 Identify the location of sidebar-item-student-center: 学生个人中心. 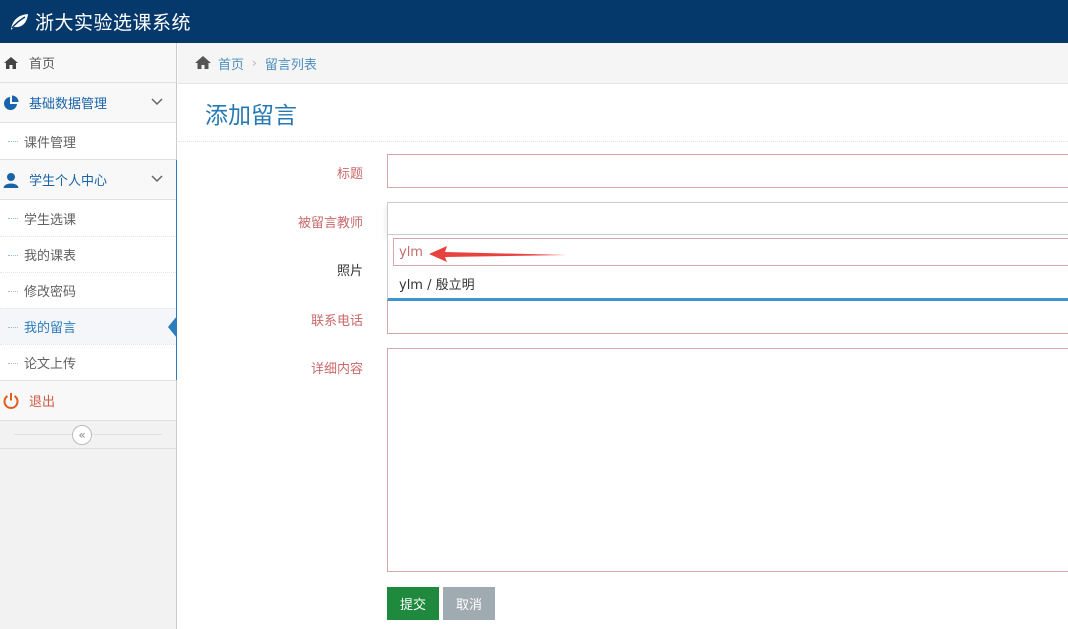
(88, 180).